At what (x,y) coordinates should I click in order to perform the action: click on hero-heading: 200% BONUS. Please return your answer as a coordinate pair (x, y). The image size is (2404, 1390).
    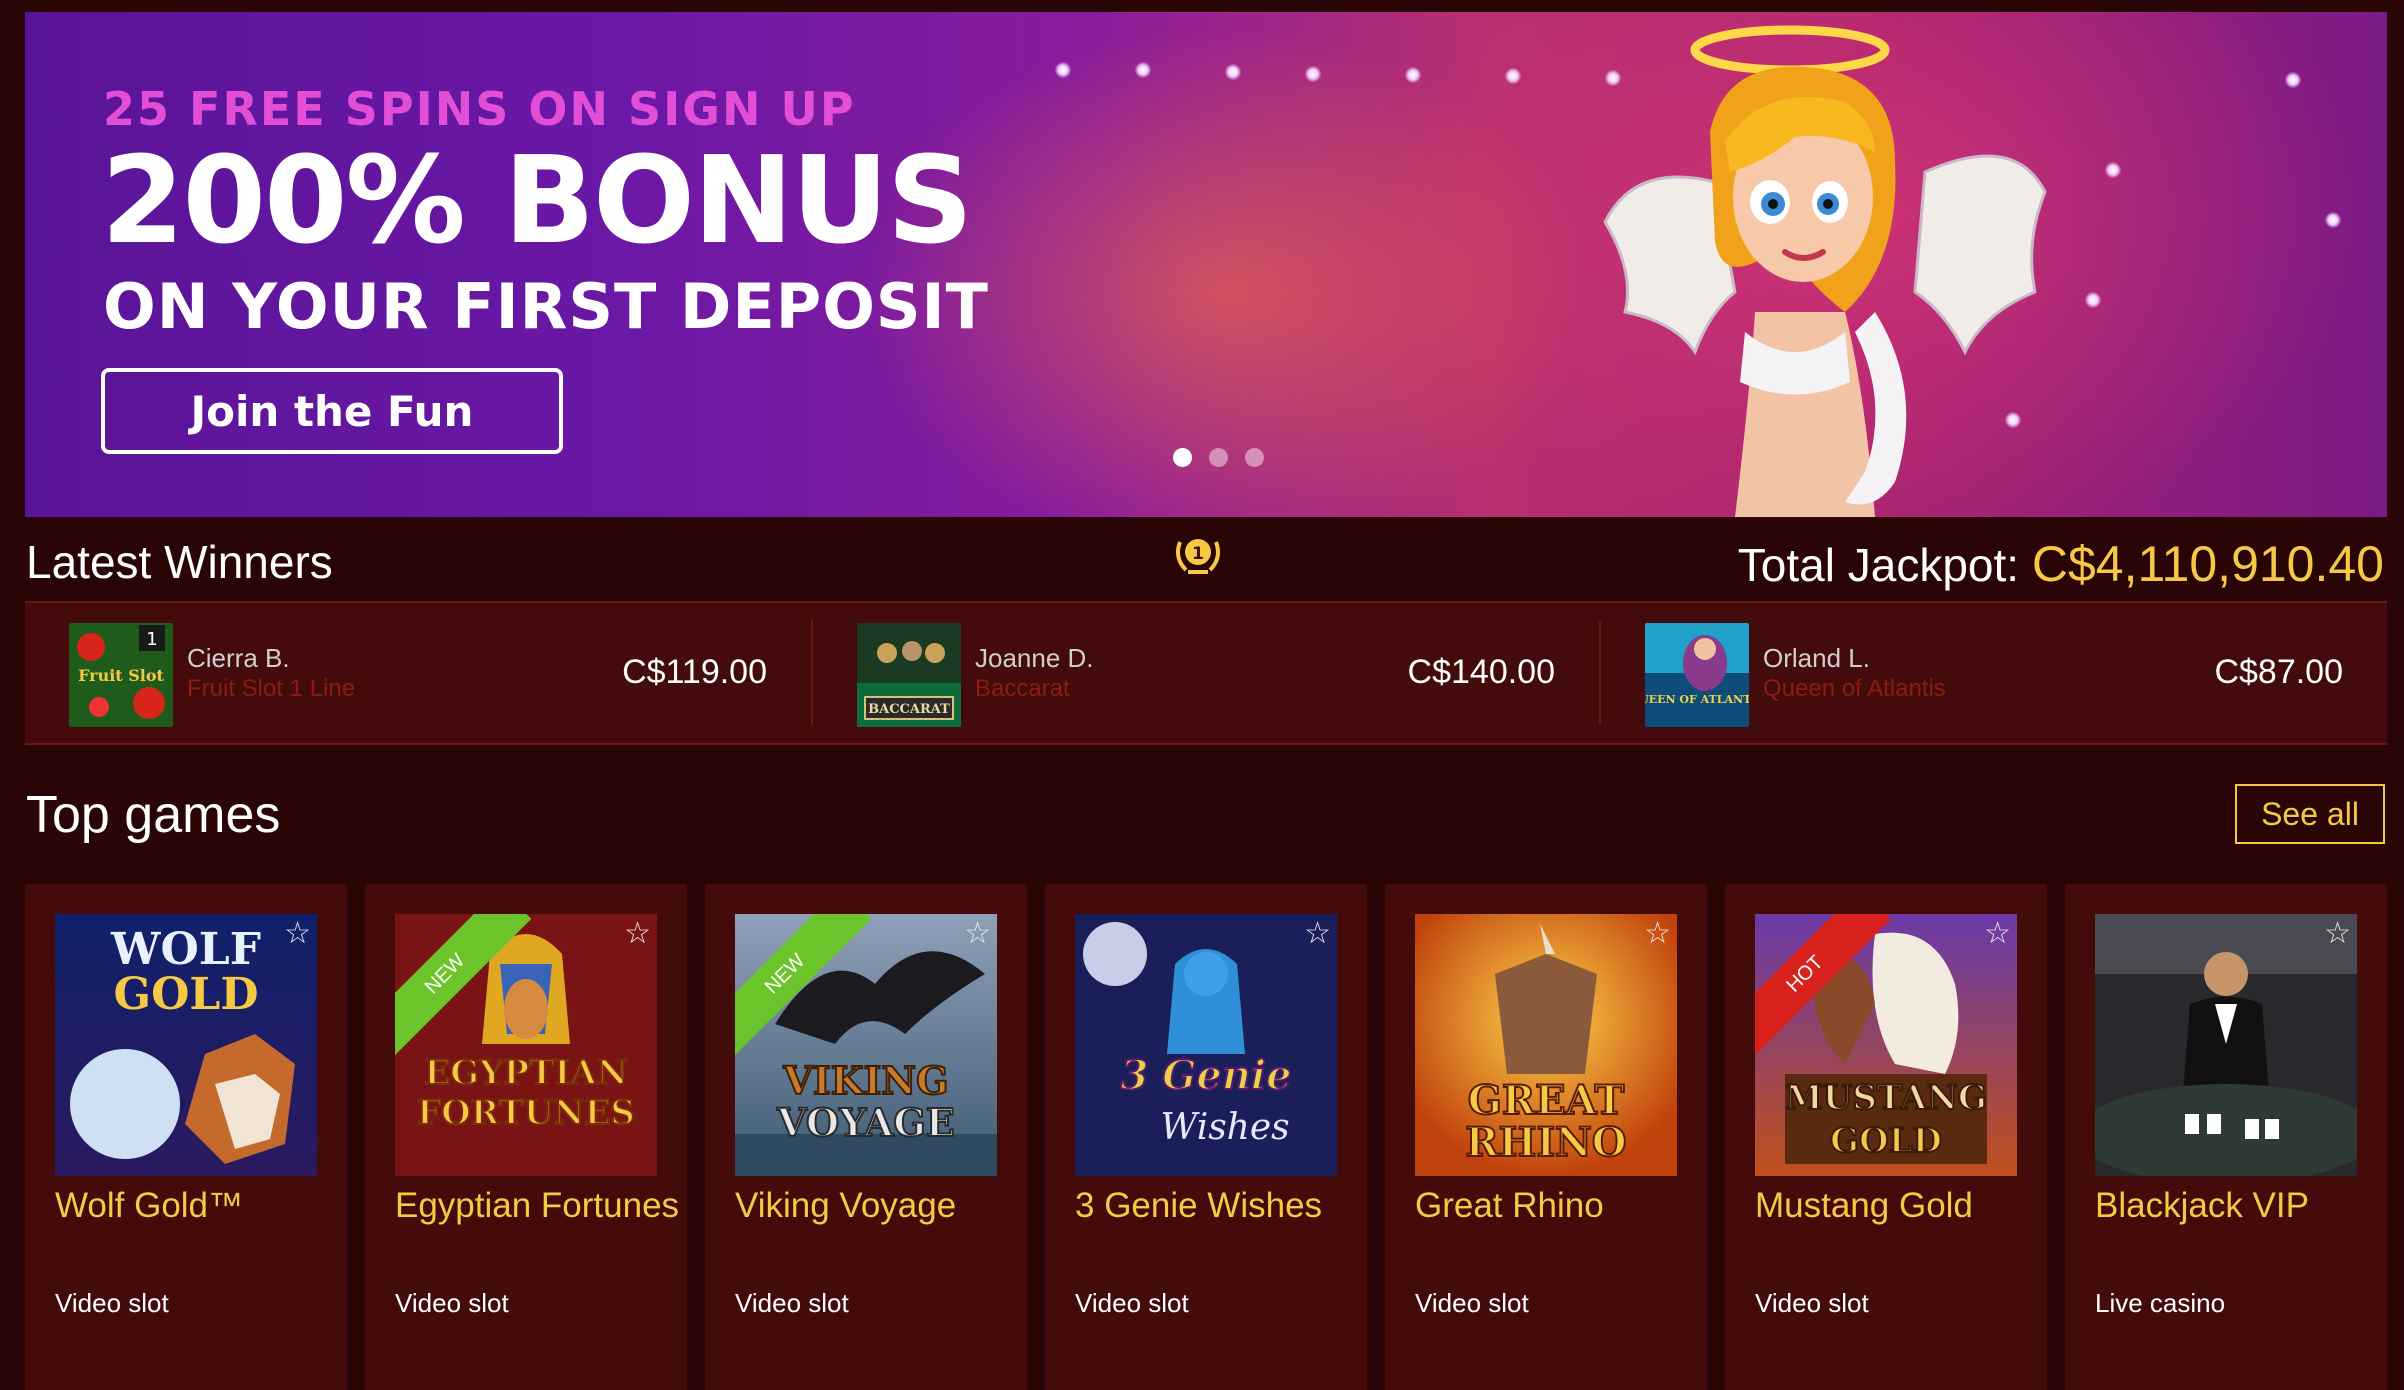
    Looking at the image, I should click on (537, 201).